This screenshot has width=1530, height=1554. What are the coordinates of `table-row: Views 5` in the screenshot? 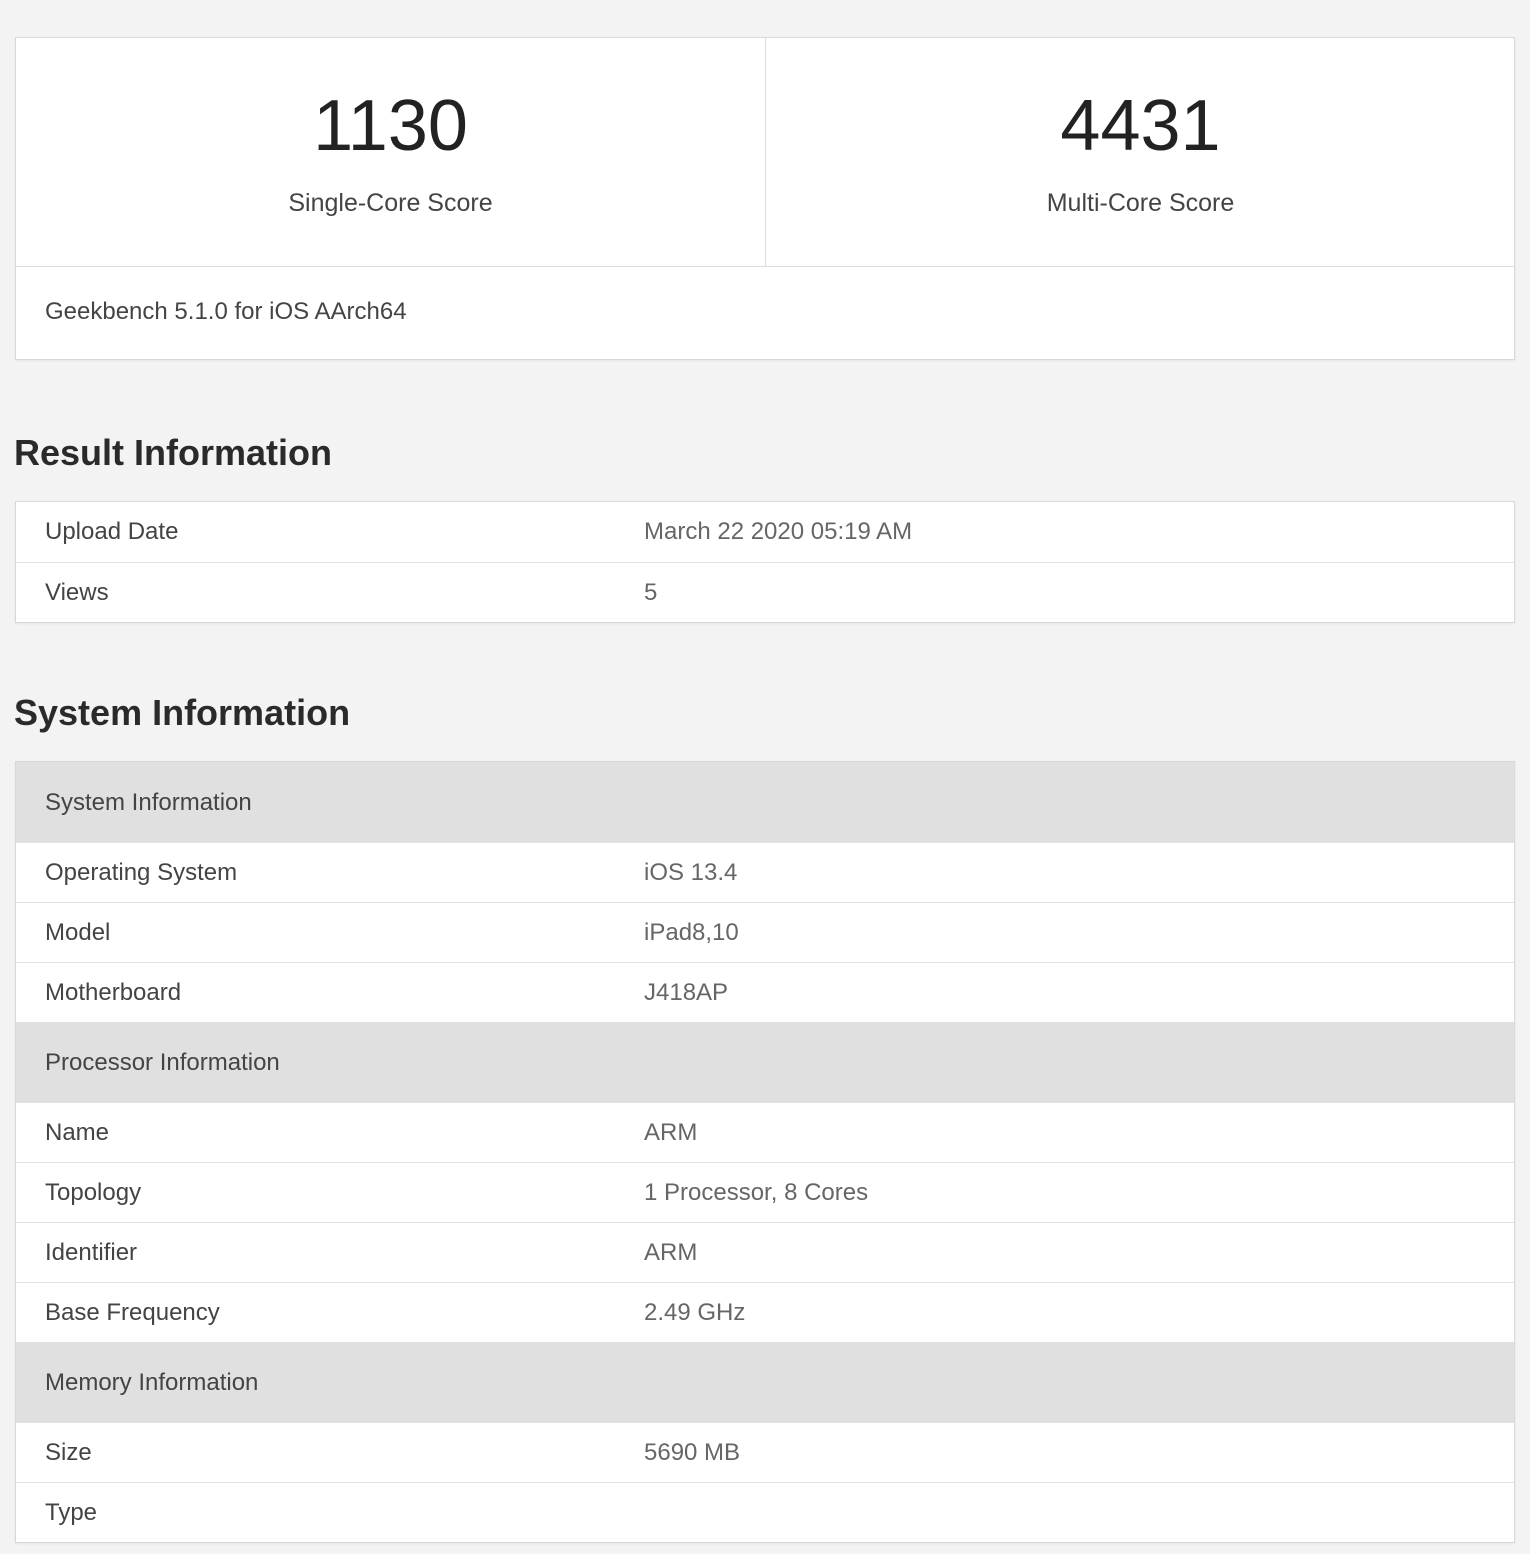 It's located at (765, 592).